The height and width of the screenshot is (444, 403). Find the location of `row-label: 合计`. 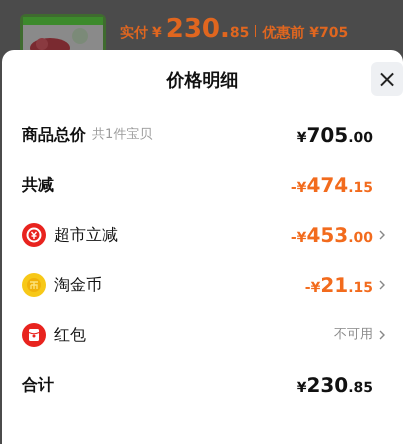

row-label: 合计 is located at coordinates (38, 385).